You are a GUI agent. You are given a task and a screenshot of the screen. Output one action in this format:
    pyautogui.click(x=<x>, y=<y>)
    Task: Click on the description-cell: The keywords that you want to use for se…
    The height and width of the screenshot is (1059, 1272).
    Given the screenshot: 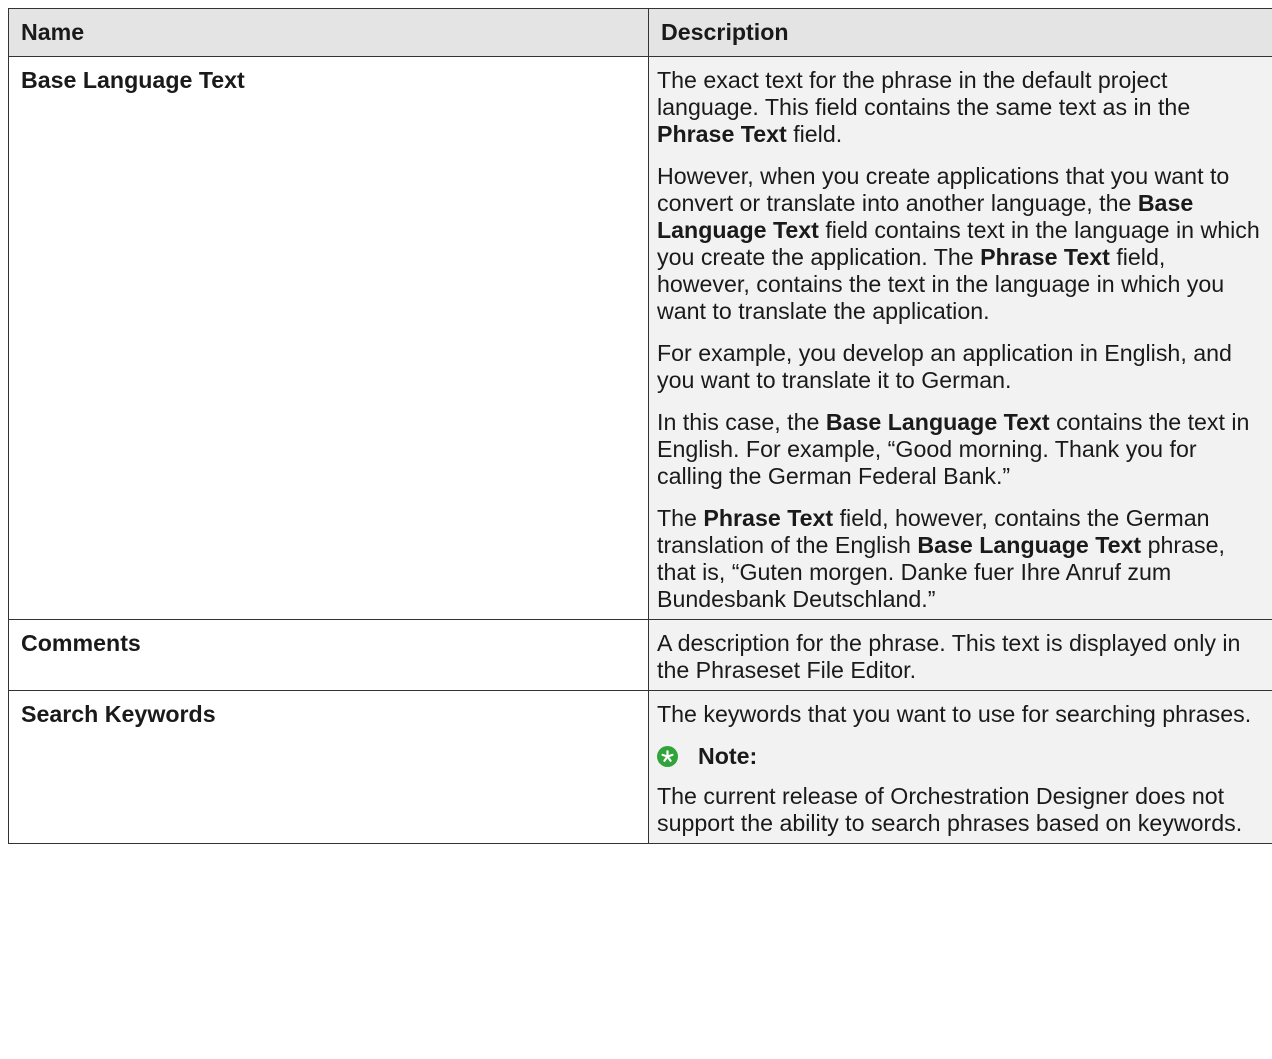 What is the action you would take?
    pyautogui.click(x=960, y=767)
    